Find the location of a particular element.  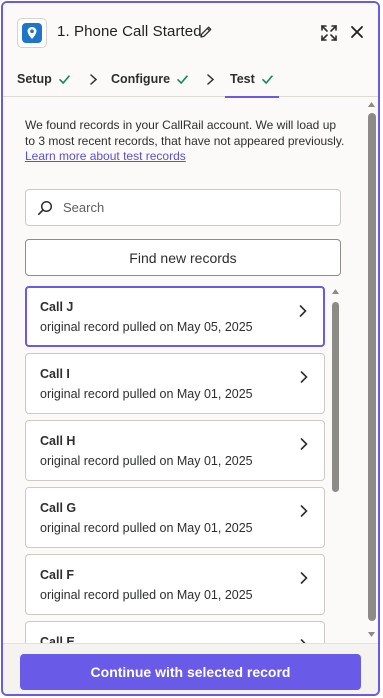

record-list-scrollbar is located at coordinates (335, 465).